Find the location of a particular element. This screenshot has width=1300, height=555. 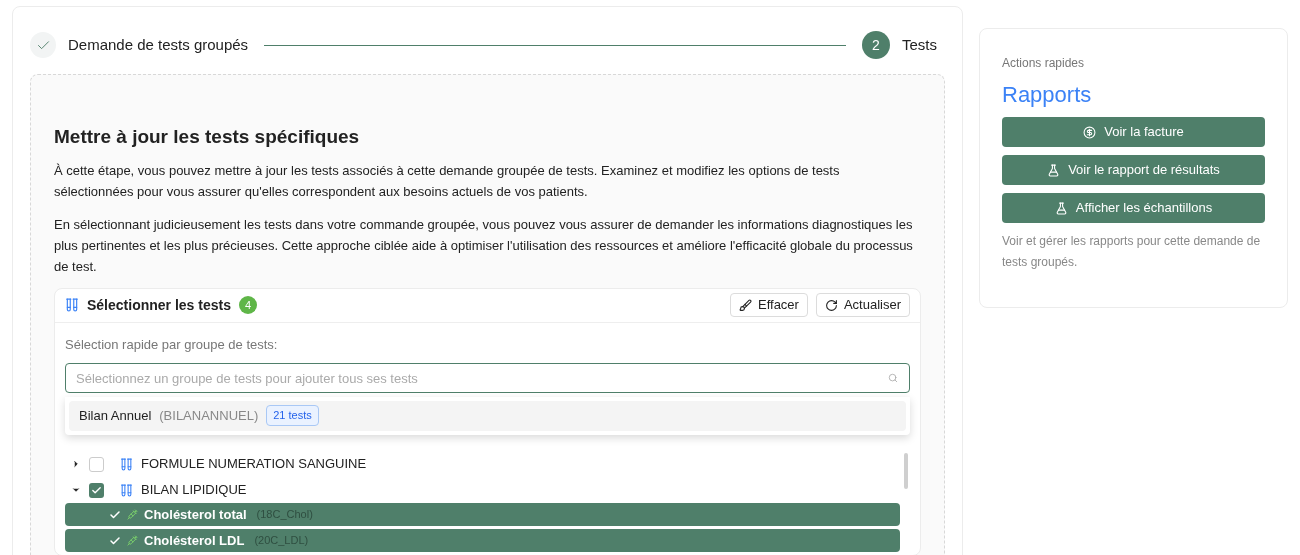

option-name: Bilan Annuel is located at coordinates (115, 415).